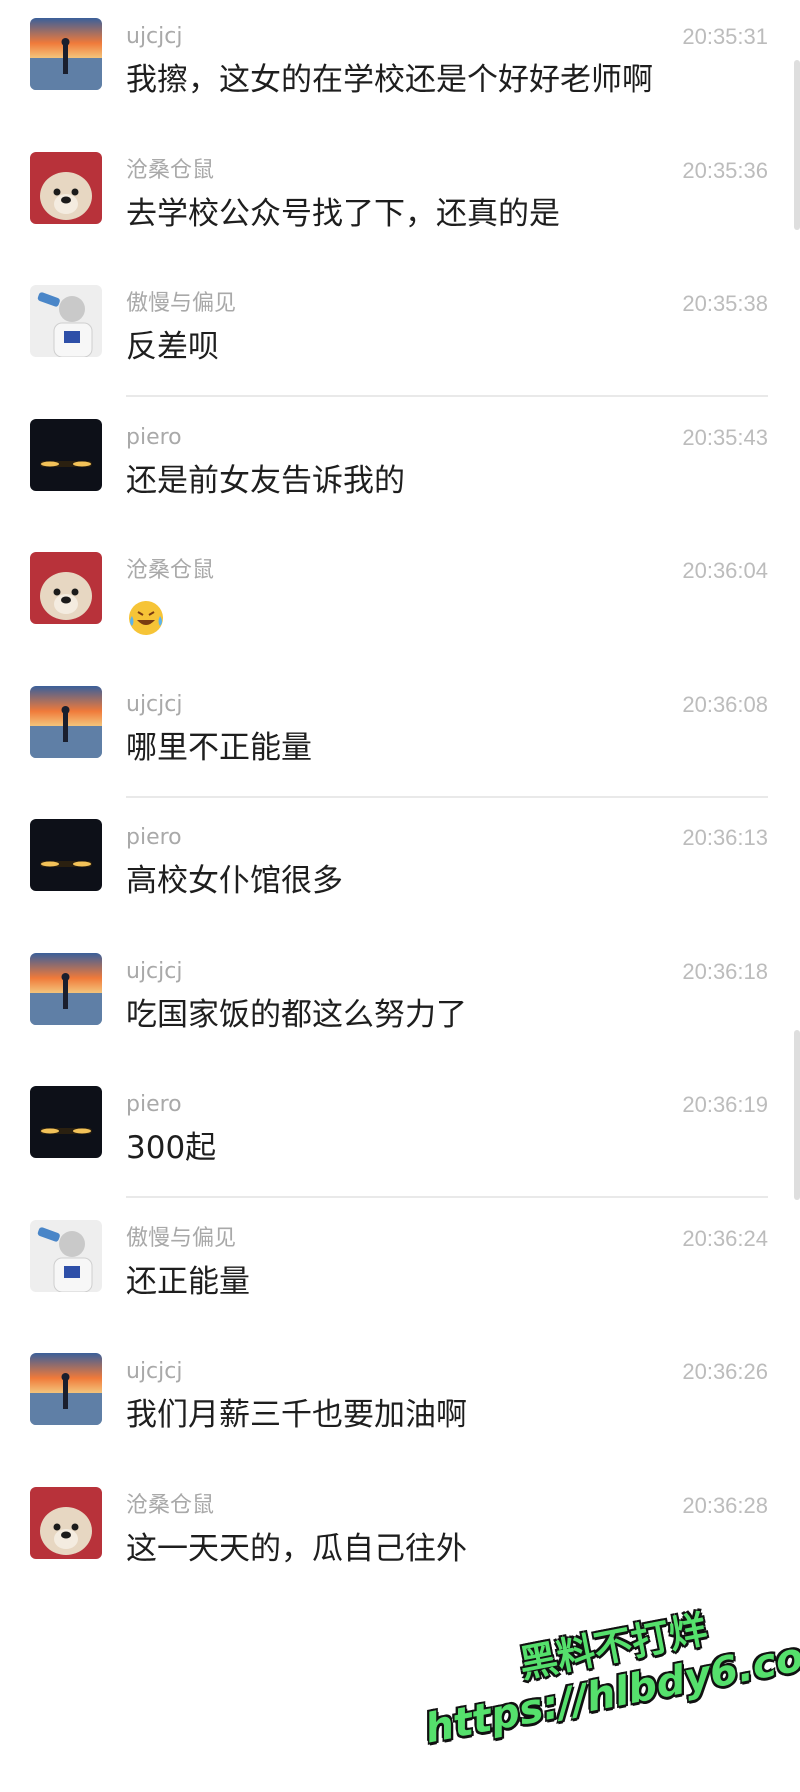 The image size is (800, 1792). I want to click on message-timestamp: 20:35:31, so click(725, 36).